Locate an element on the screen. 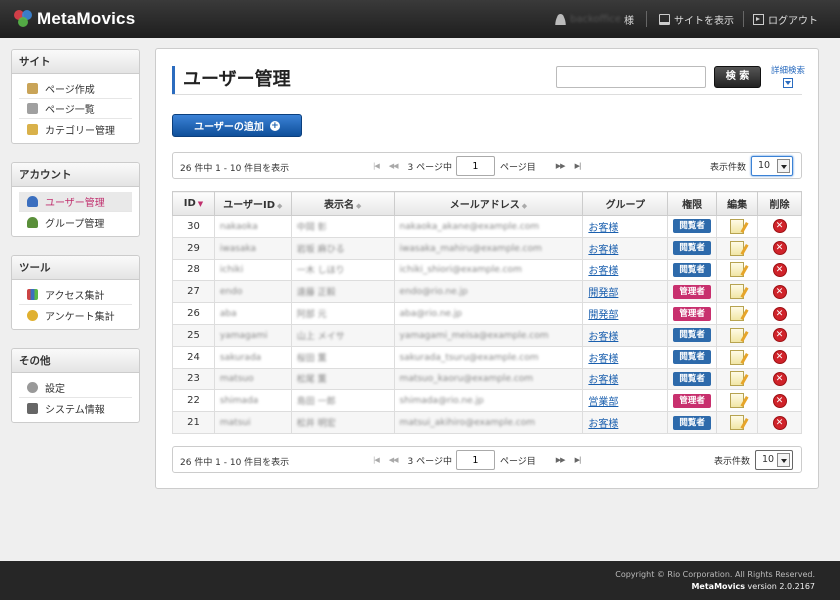  total-pages-label: 3 ページ中 is located at coordinates (429, 167).